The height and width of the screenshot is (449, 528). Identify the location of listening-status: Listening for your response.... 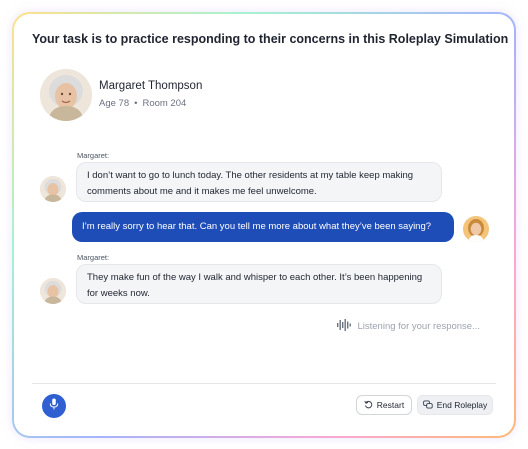
(408, 326).